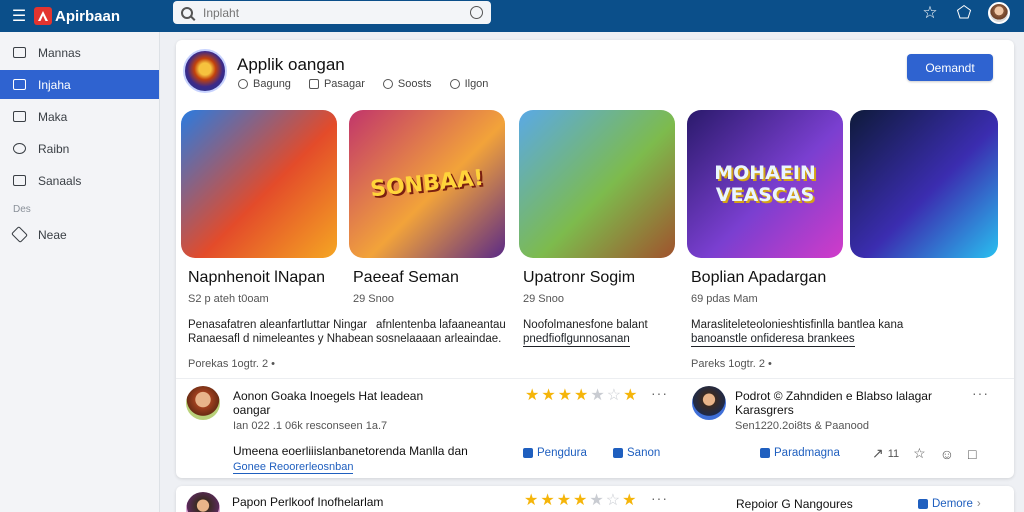  What do you see at coordinates (964, 13) in the screenshot?
I see `pentagon-icon: ⬠` at bounding box center [964, 13].